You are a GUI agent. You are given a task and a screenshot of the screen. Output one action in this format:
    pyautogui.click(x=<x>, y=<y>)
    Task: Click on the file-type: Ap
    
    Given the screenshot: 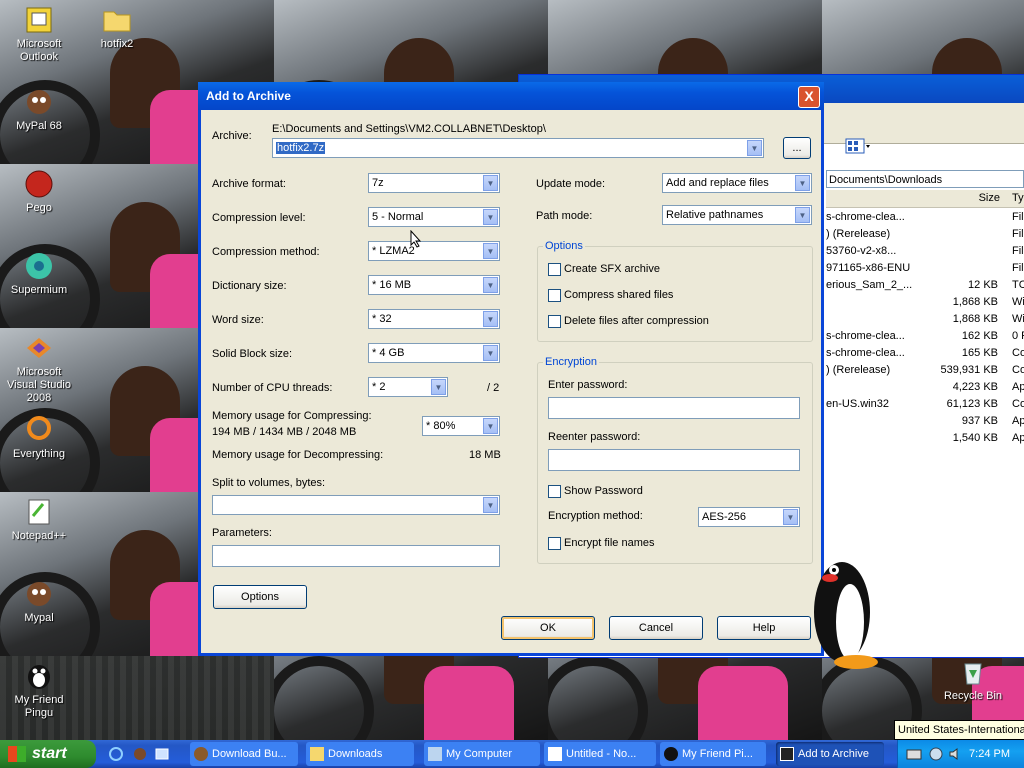 What is the action you would take?
    pyautogui.click(x=1018, y=421)
    